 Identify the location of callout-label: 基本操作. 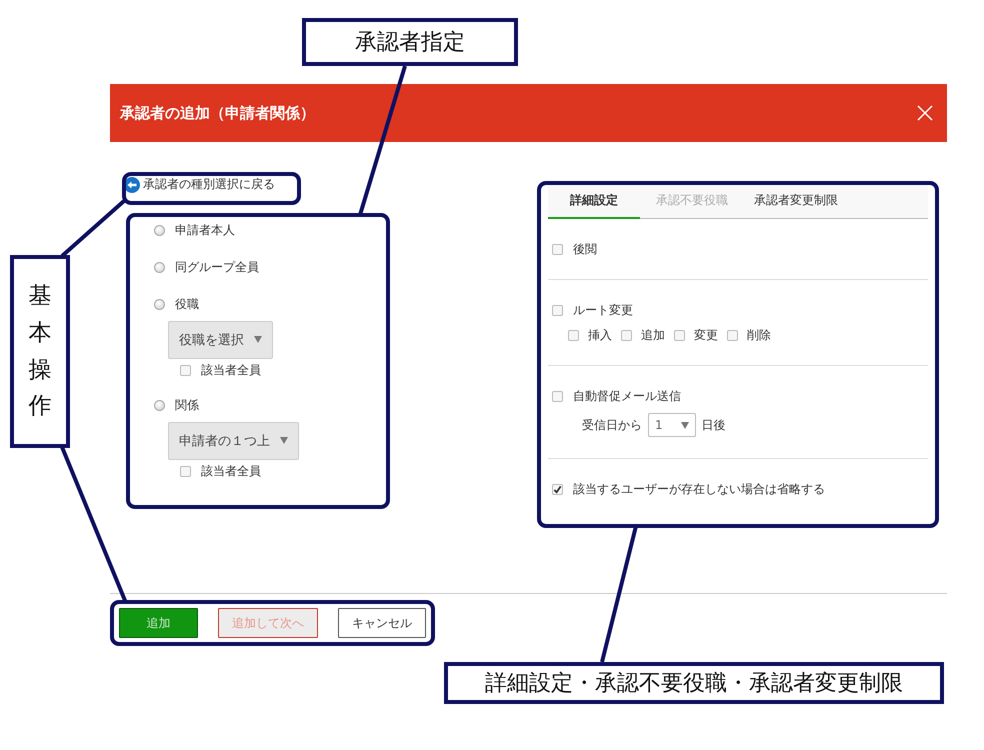
(40, 351).